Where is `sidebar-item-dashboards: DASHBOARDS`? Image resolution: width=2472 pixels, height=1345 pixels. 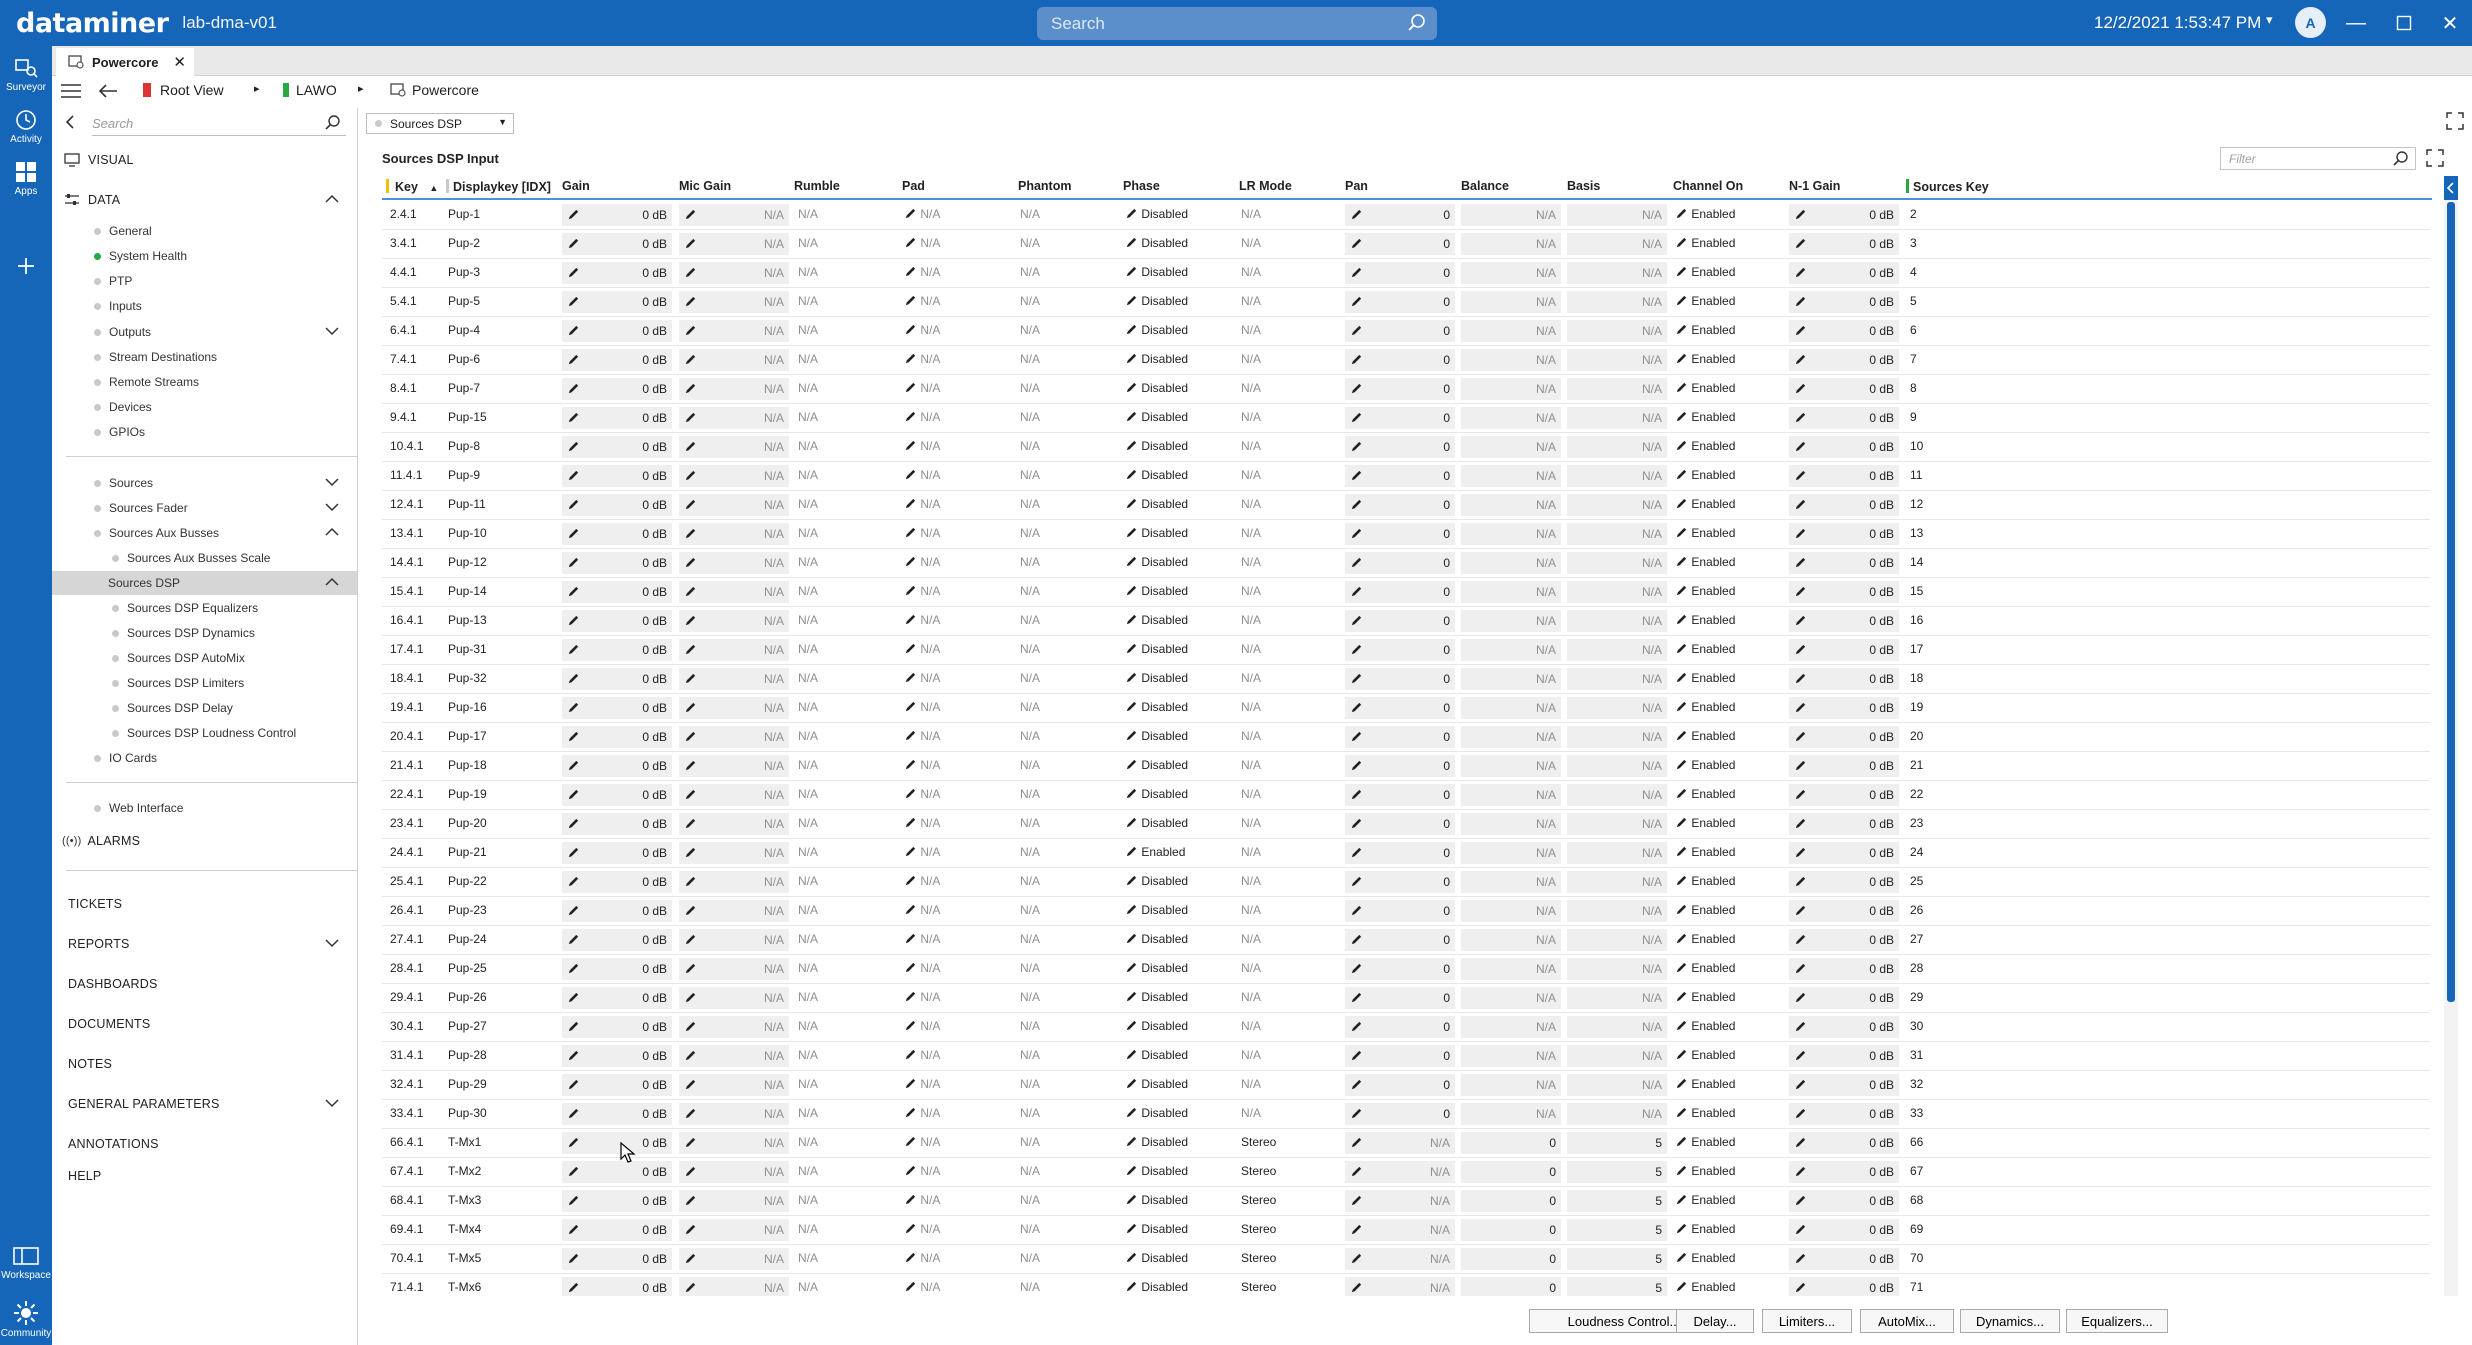 sidebar-item-dashboards: DASHBOARDS is located at coordinates (204, 984).